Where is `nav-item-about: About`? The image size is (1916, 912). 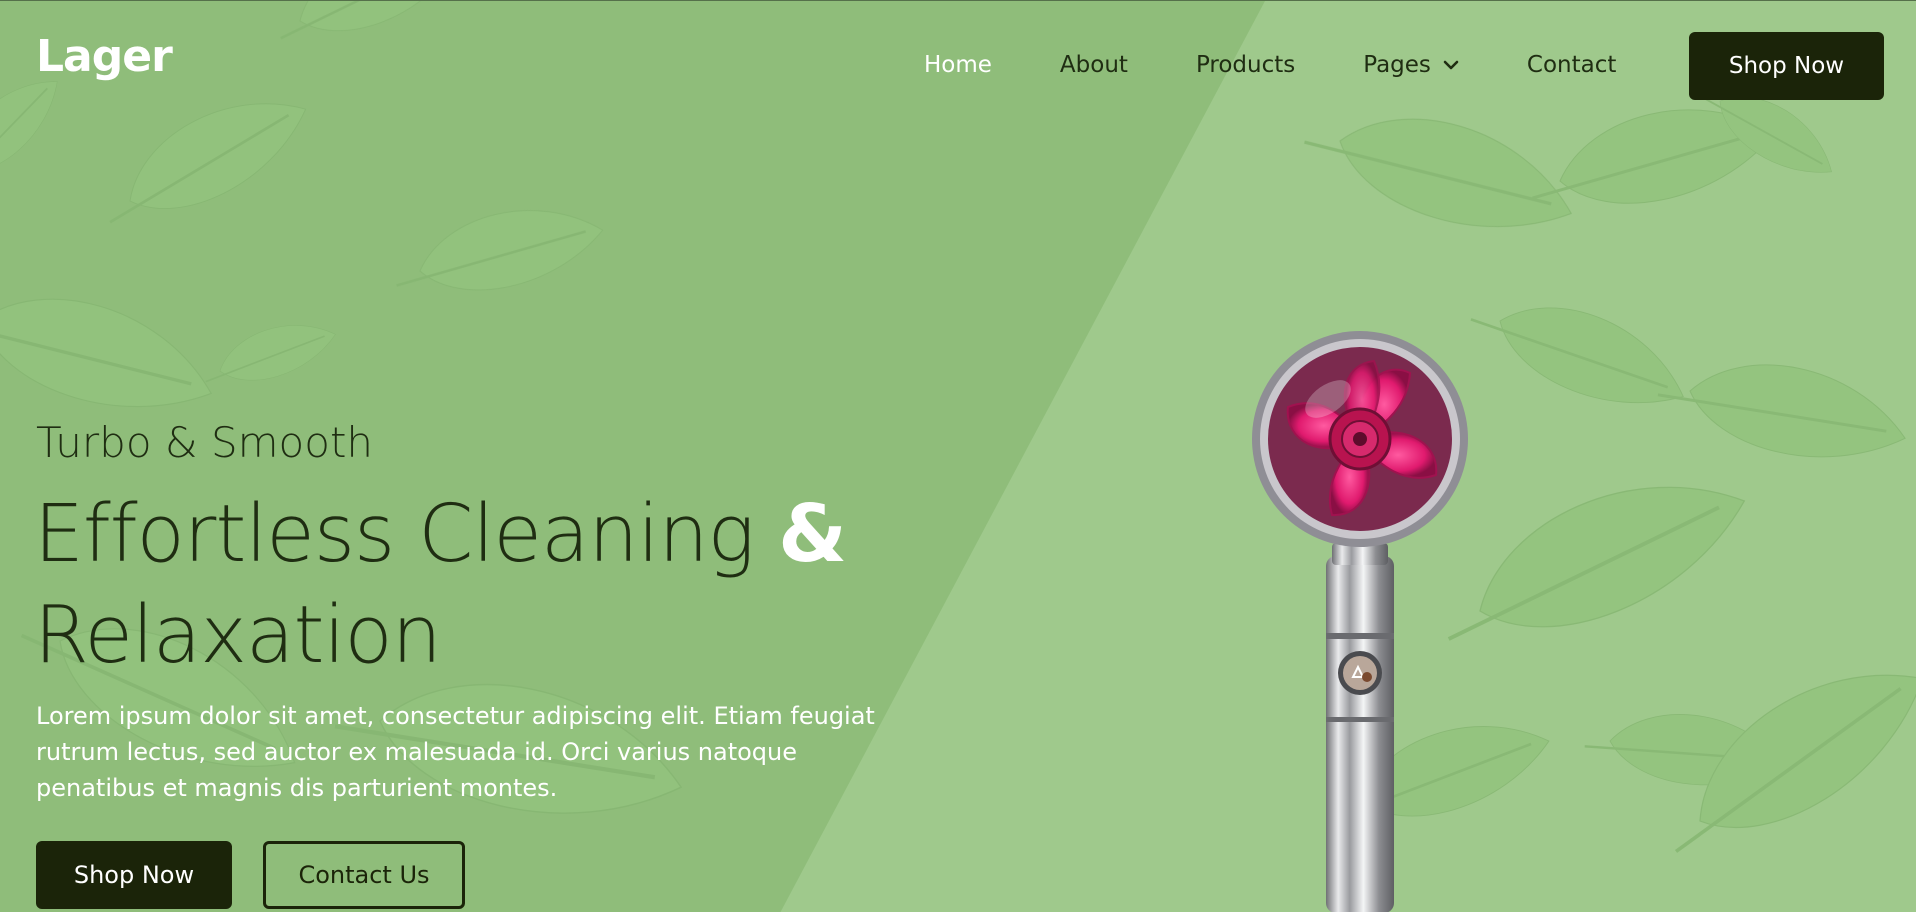 nav-item-about: About is located at coordinates (1094, 65).